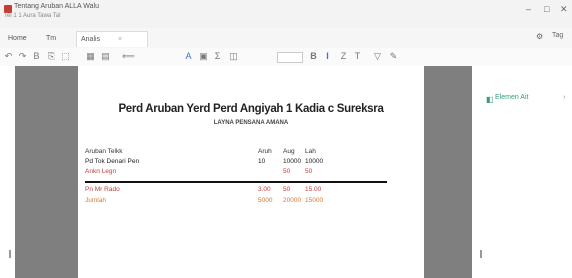  Describe the element at coordinates (51, 38) in the screenshot. I see `tab-tm: Tm` at that location.